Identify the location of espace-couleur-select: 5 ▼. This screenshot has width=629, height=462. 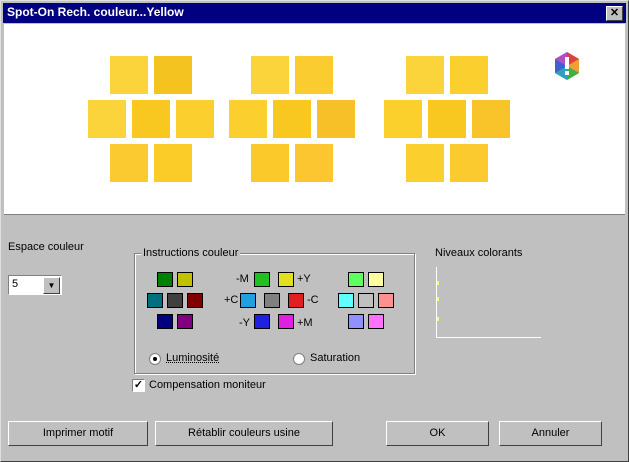
(35, 285).